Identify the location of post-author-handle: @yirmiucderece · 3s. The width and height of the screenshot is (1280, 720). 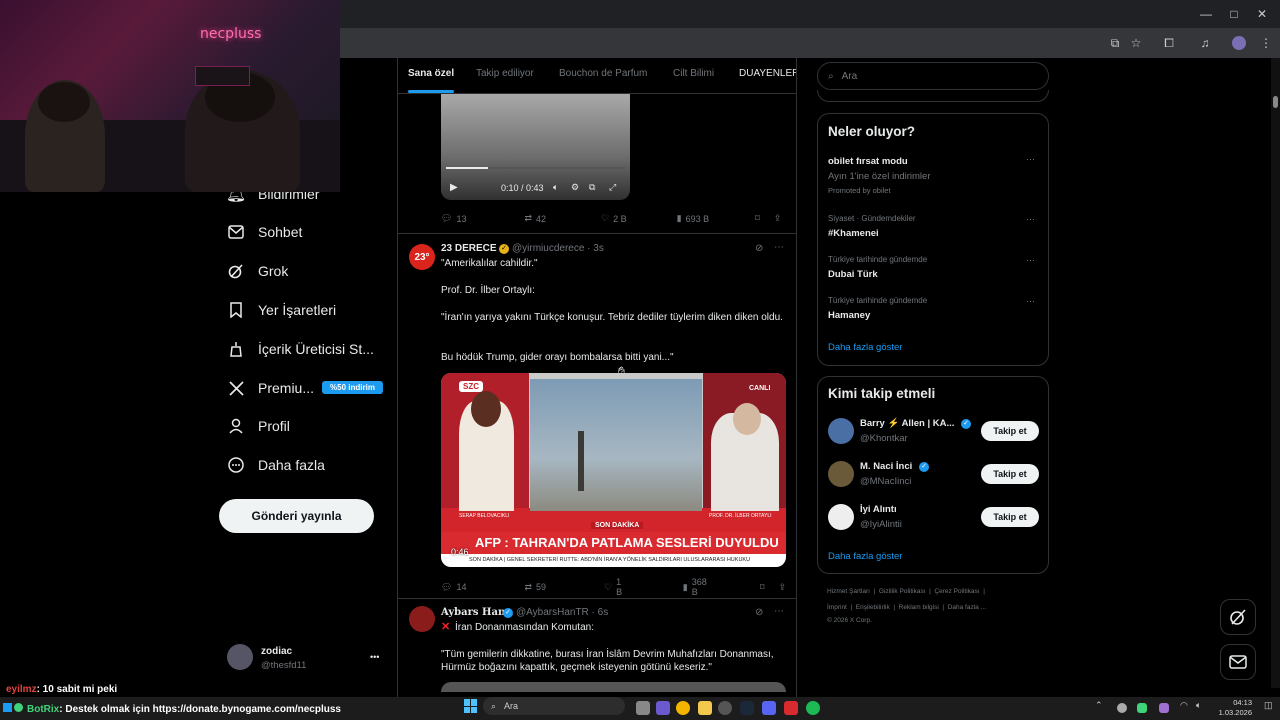
(558, 248).